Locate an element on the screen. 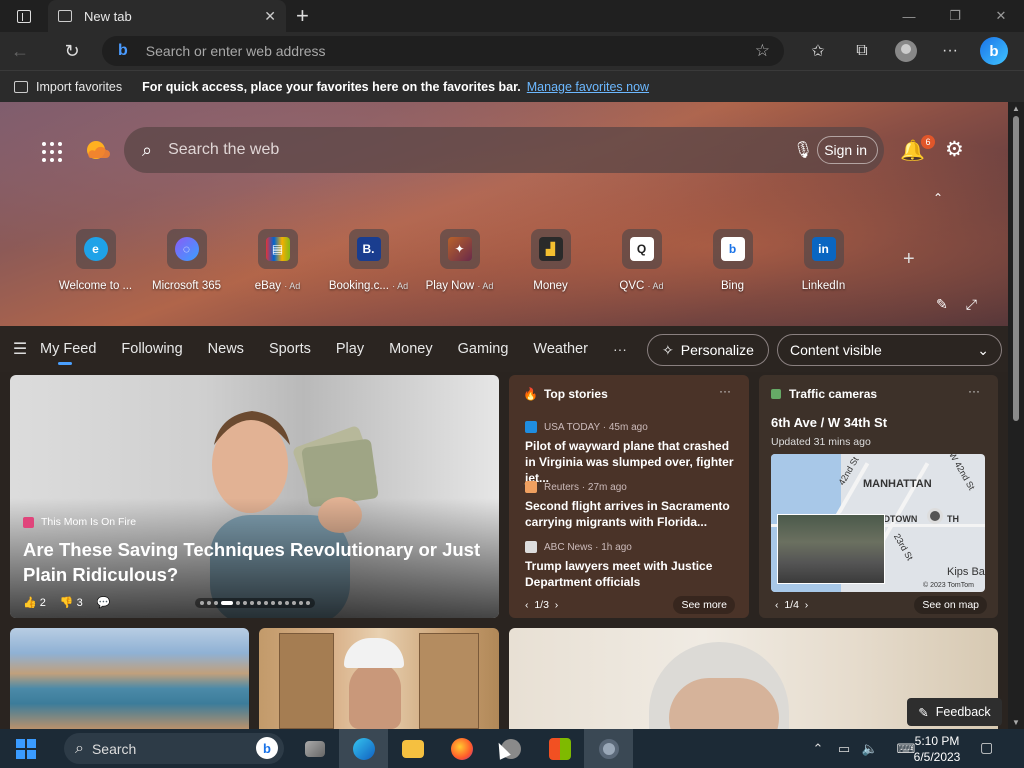 The image size is (1024, 768). taskbar-search: ⌕ Search b is located at coordinates (174, 748).